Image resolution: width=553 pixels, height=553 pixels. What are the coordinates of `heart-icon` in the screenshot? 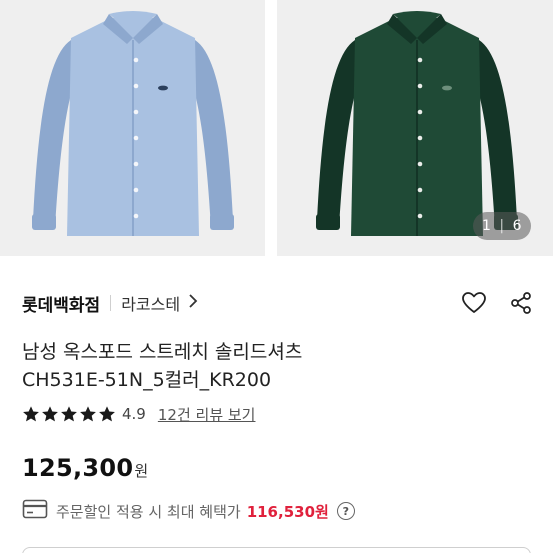 It's located at (474, 303).